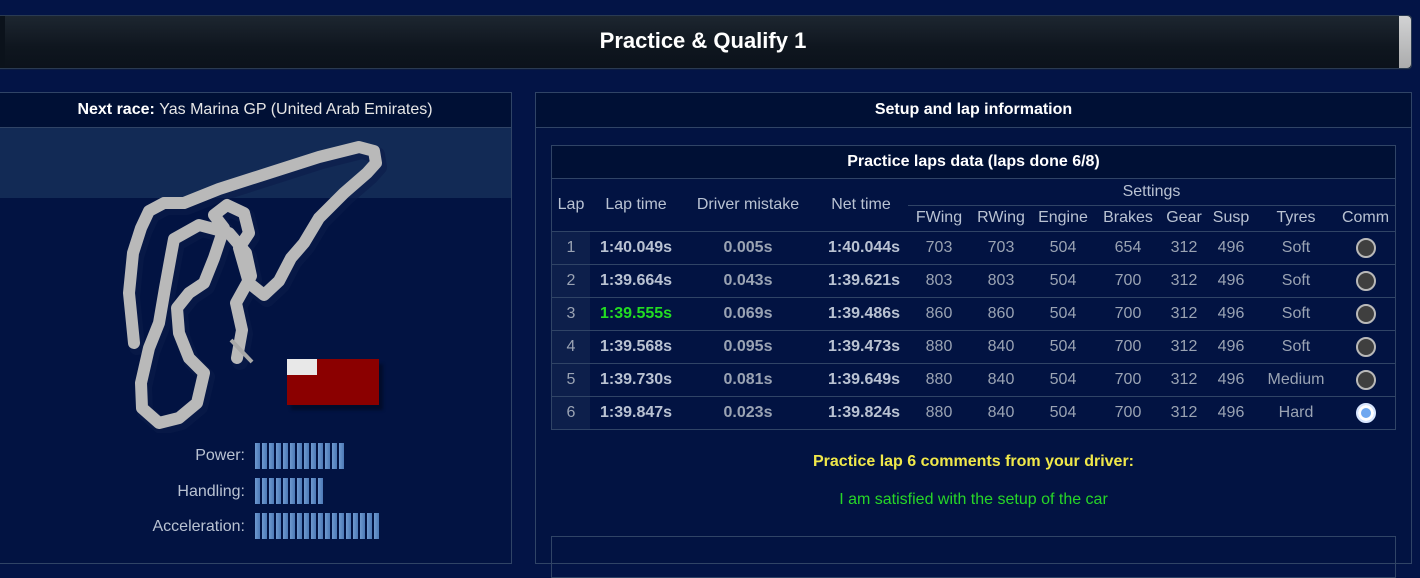 The width and height of the screenshot is (1420, 578). What do you see at coordinates (571, 379) in the screenshot?
I see `lap-cell: 5` at bounding box center [571, 379].